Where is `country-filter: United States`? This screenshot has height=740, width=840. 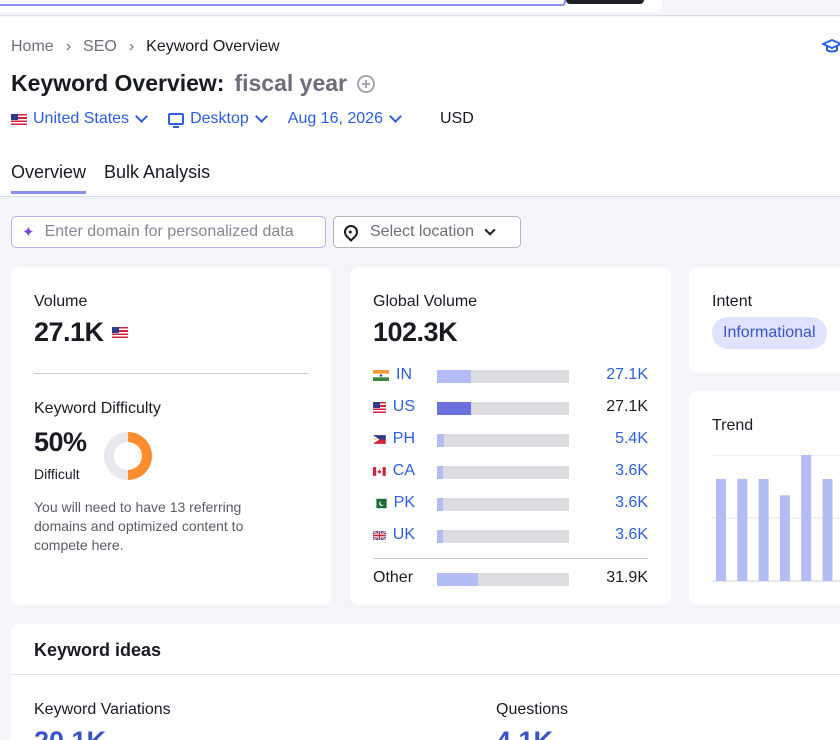
country-filter: United States is located at coordinates (79, 119).